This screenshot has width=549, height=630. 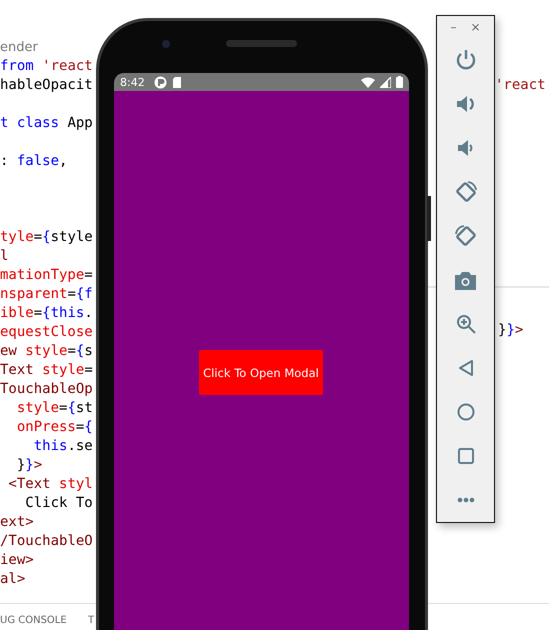 What do you see at coordinates (520, 85) in the screenshot?
I see `code-line: 'react` at bounding box center [520, 85].